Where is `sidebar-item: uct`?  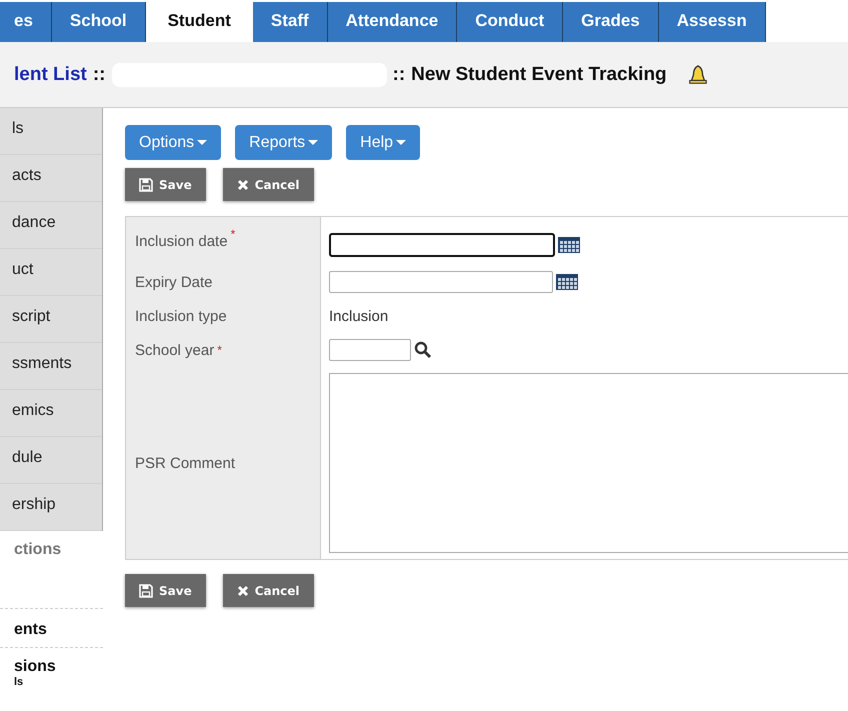
sidebar-item: uct is located at coordinates (51, 272).